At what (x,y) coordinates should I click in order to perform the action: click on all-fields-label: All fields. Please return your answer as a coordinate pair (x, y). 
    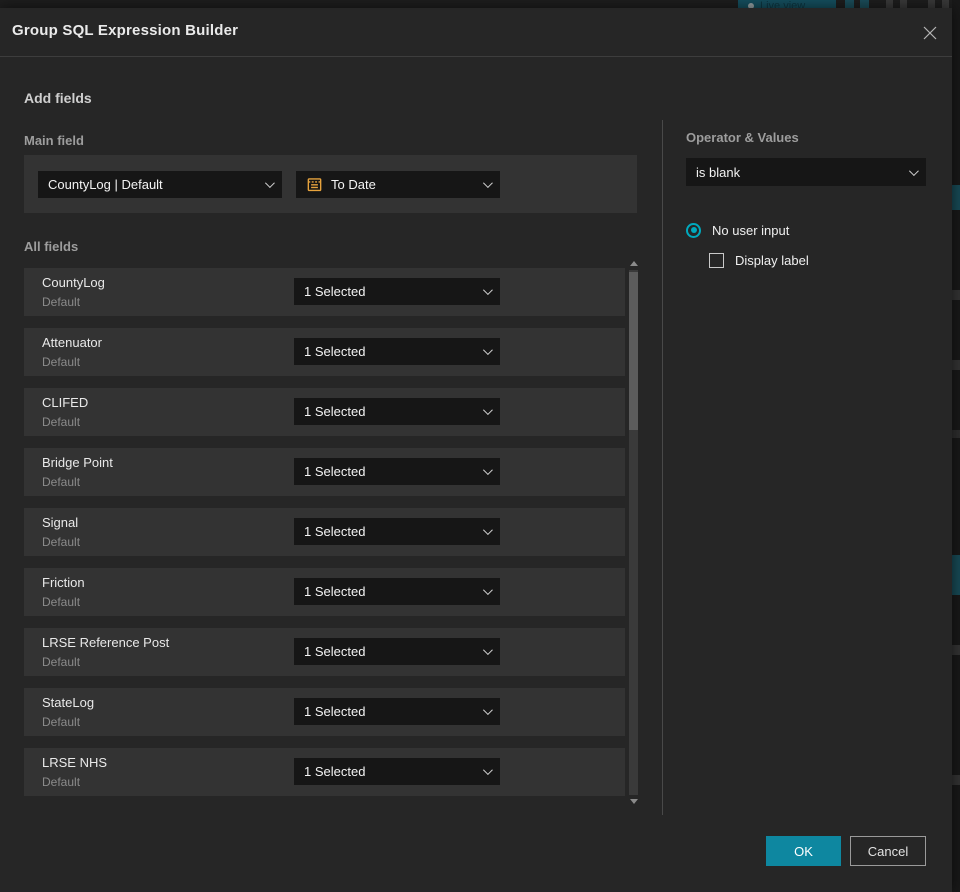
    Looking at the image, I should click on (51, 246).